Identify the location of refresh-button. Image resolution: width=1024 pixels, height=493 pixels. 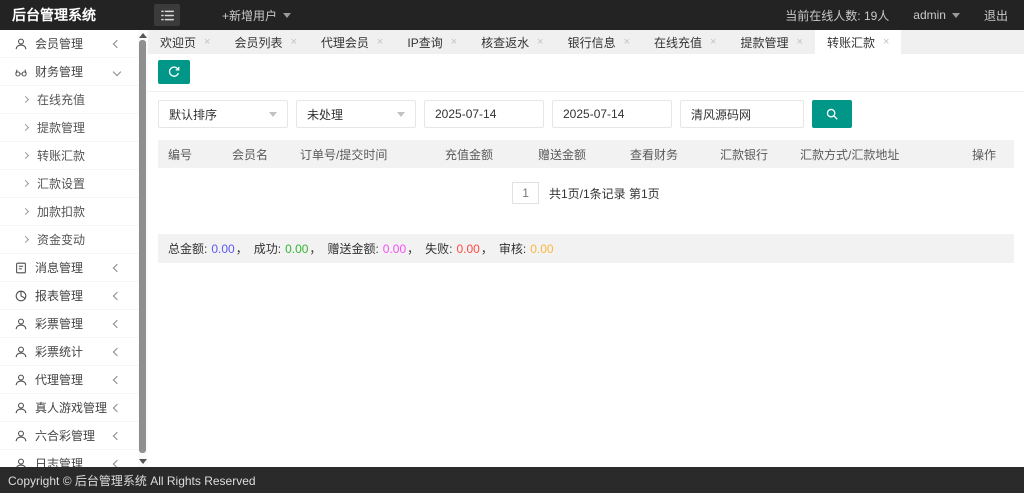
(174, 72).